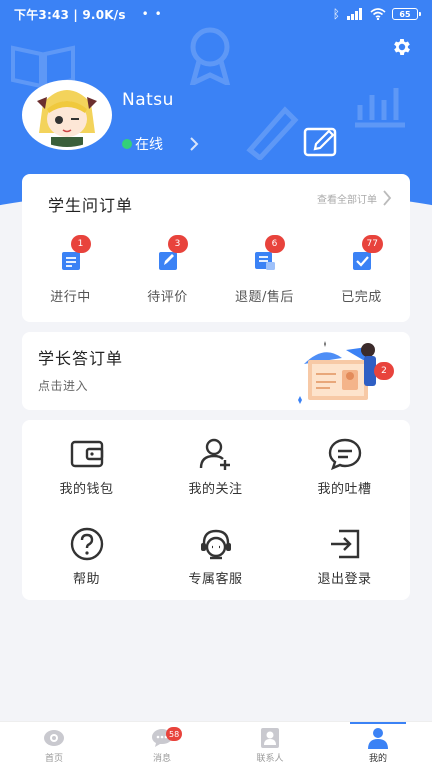 This screenshot has height=768, width=432. Describe the element at coordinates (80, 244) in the screenshot. I see `order-badge: 1` at that location.